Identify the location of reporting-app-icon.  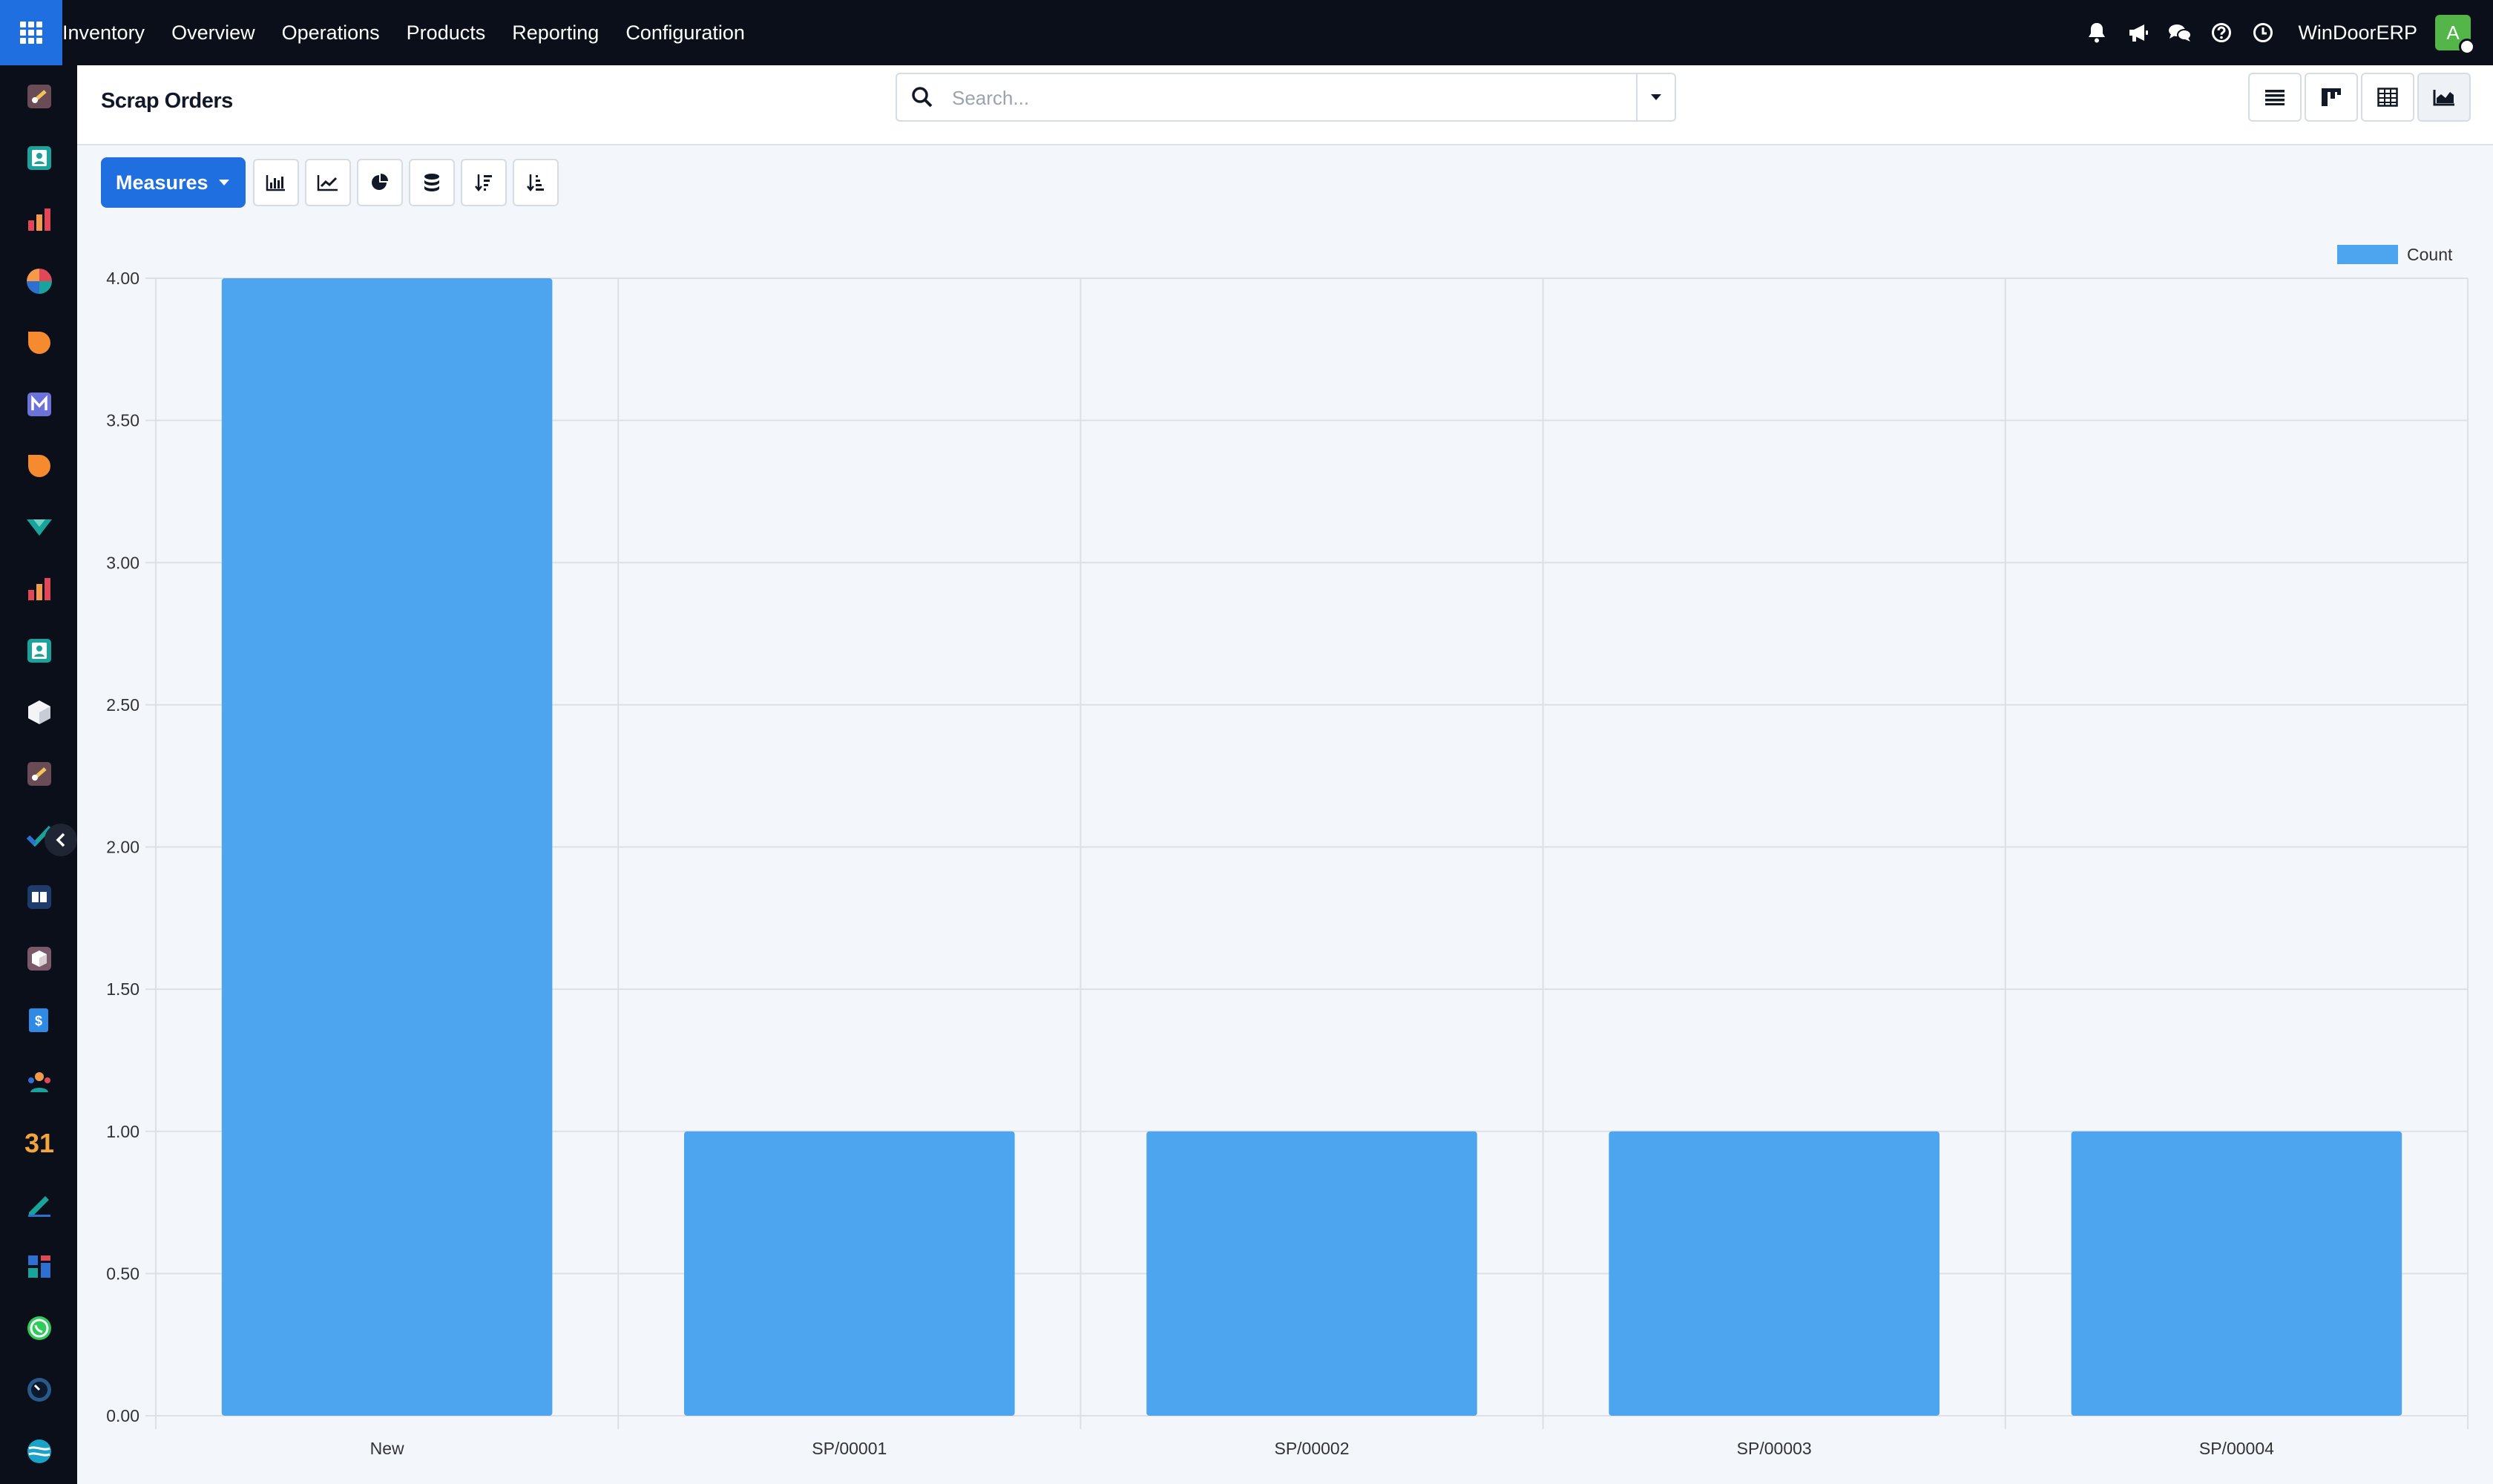
(39, 219).